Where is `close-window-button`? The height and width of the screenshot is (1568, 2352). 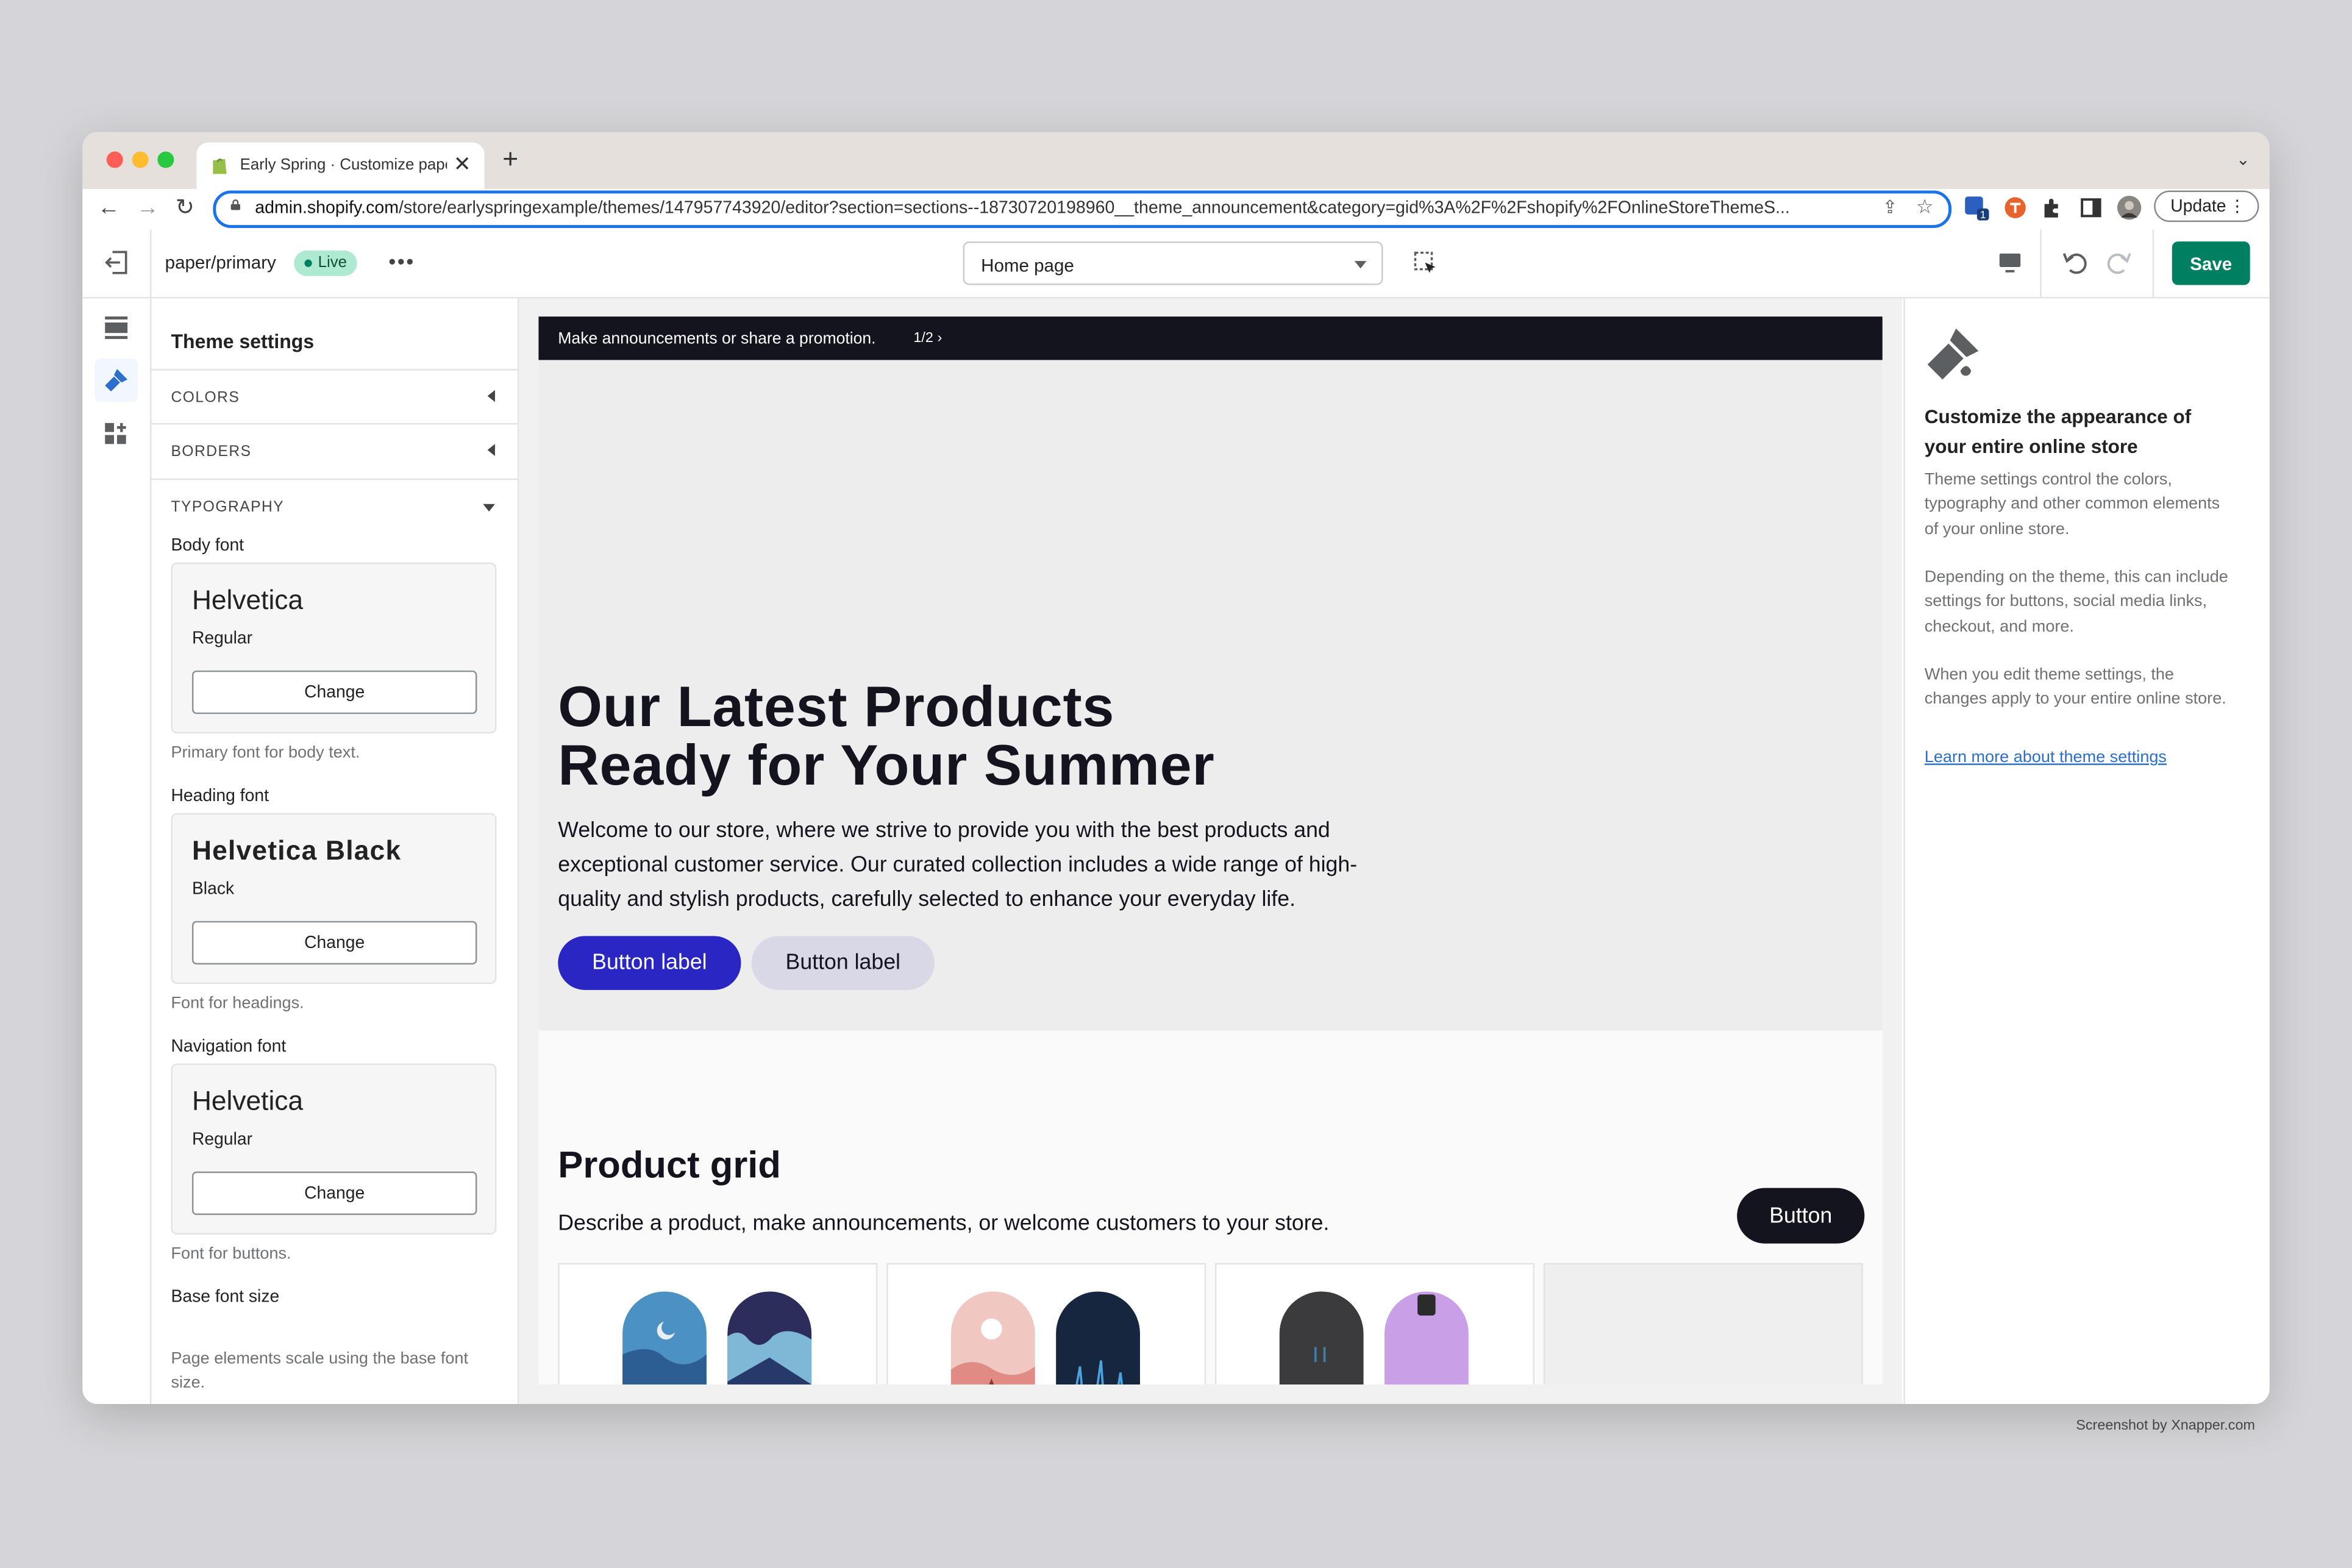 close-window-button is located at coordinates (114, 159).